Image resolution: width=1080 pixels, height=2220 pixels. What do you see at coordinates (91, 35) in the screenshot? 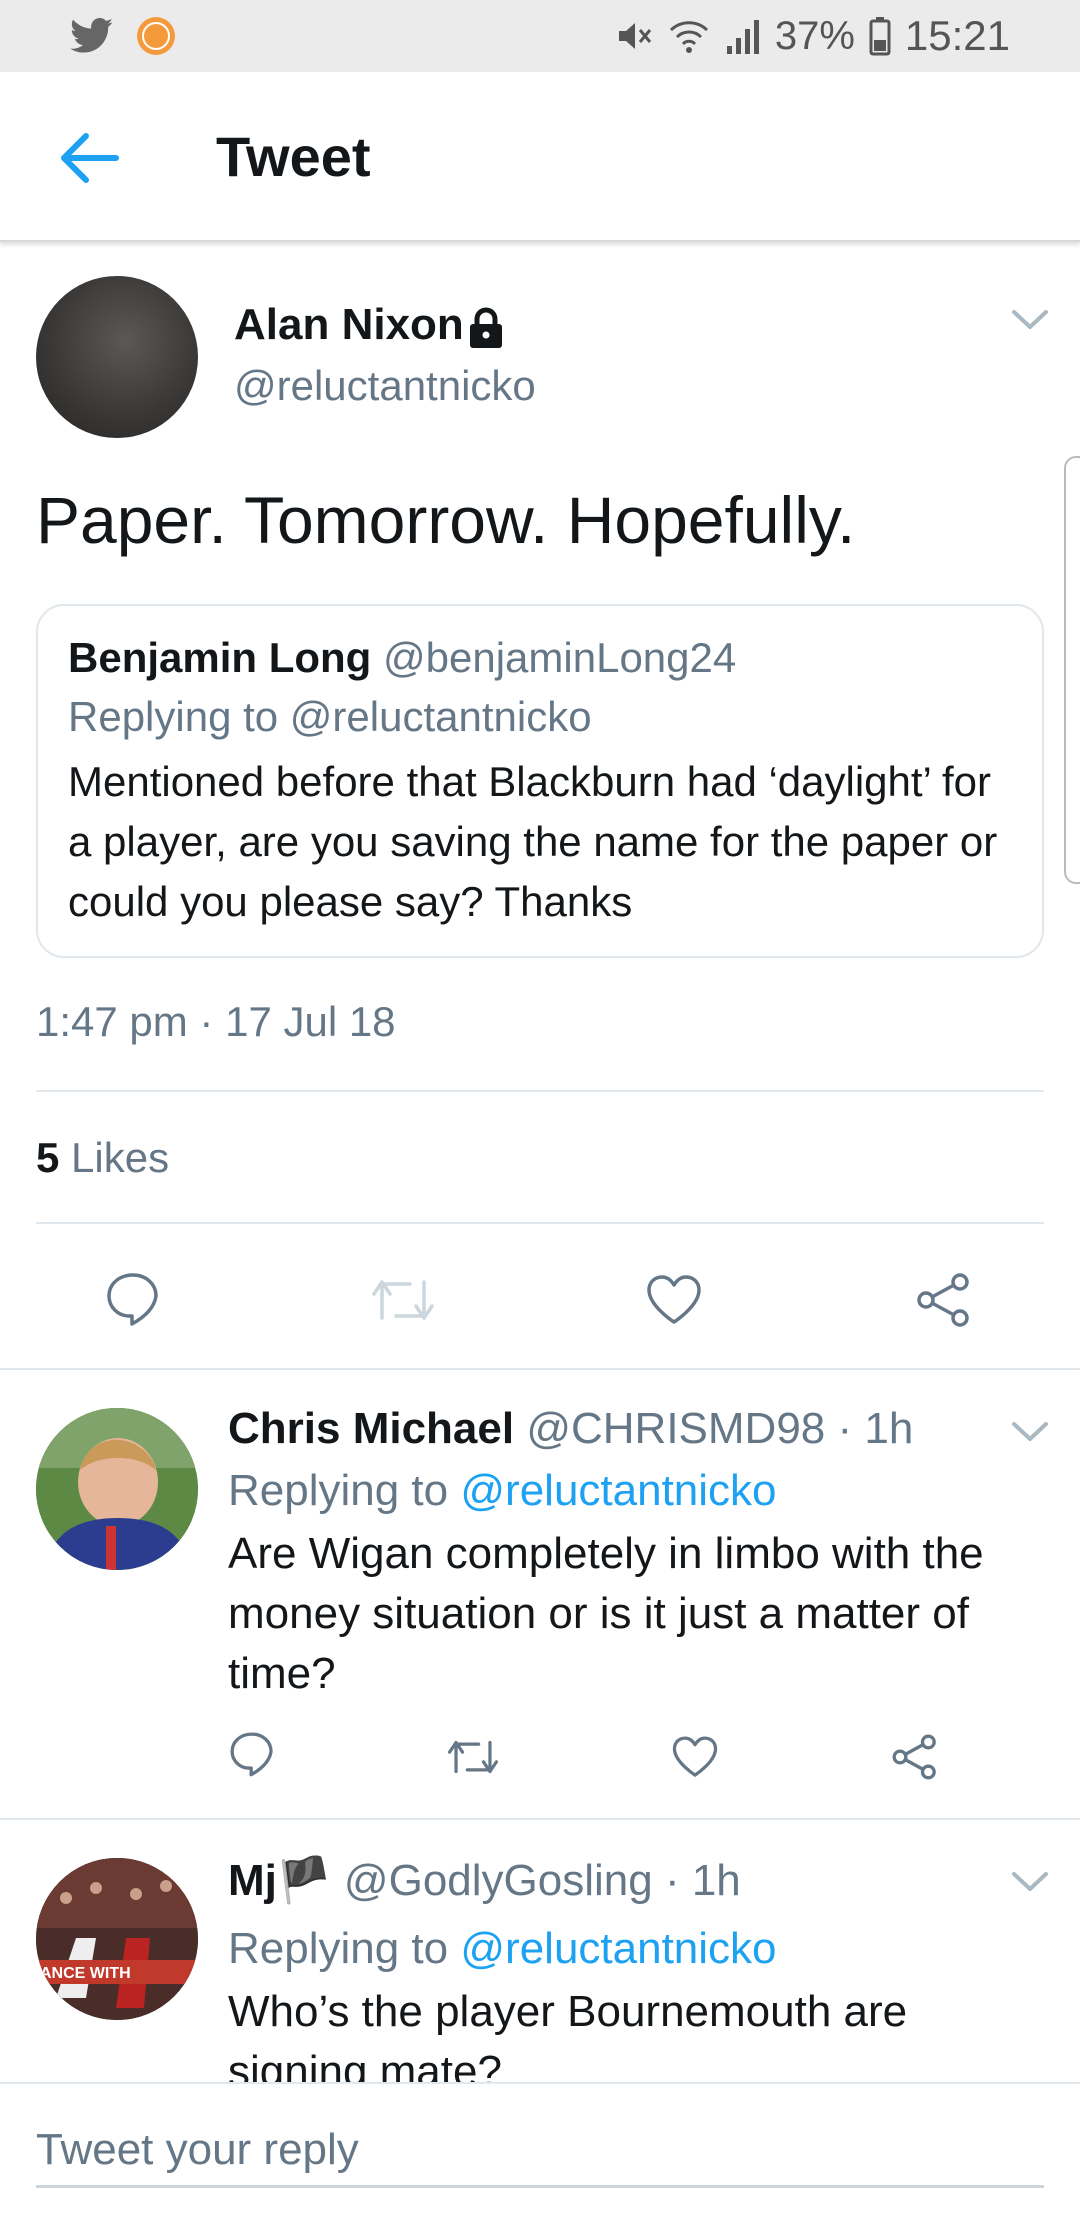
I see `twitter-bird-icon` at bounding box center [91, 35].